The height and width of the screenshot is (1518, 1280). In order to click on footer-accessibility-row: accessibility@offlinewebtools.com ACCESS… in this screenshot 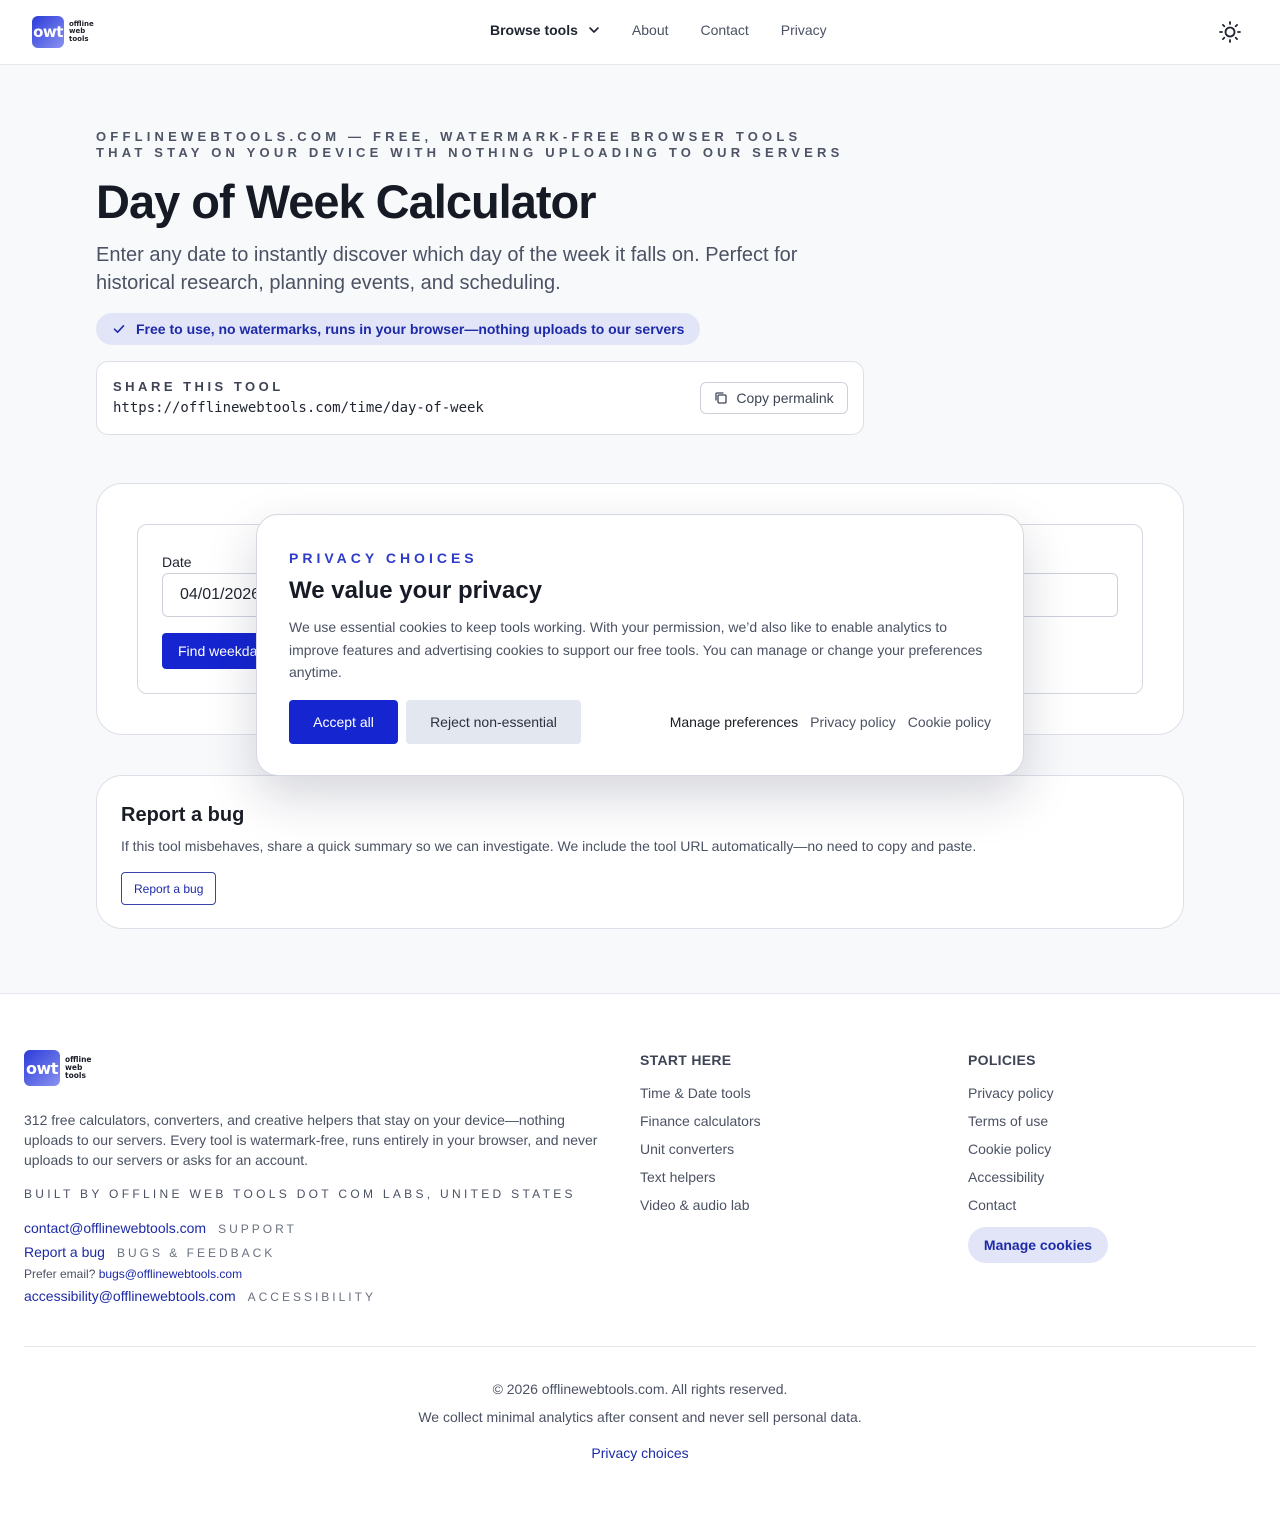, I will do `click(200, 1296)`.